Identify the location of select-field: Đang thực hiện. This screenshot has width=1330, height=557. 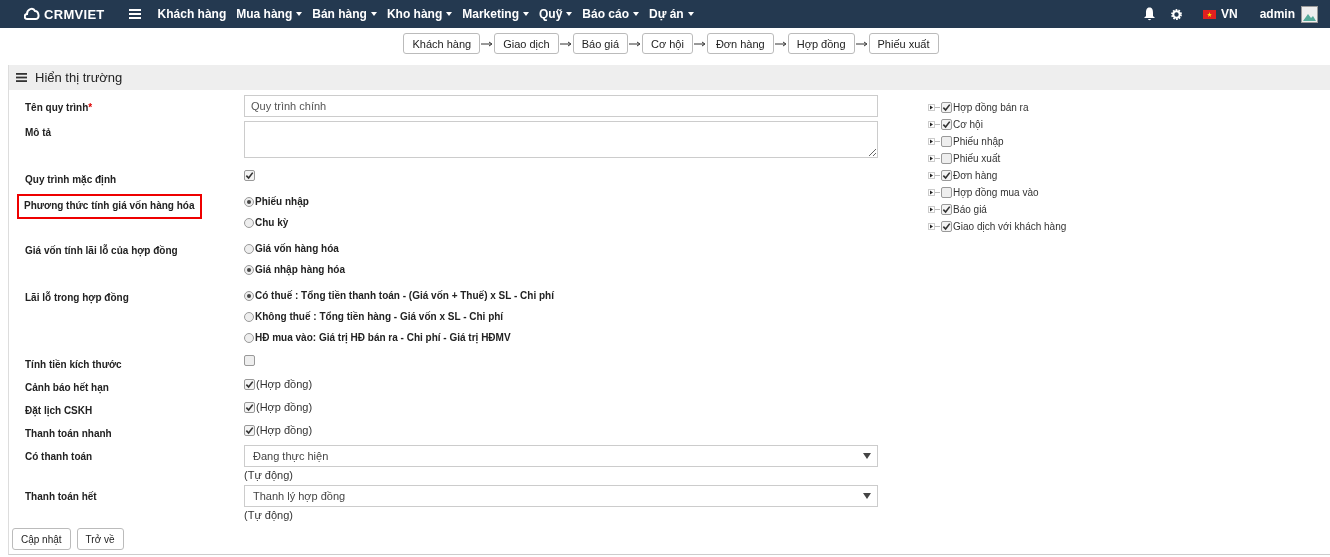
(561, 456).